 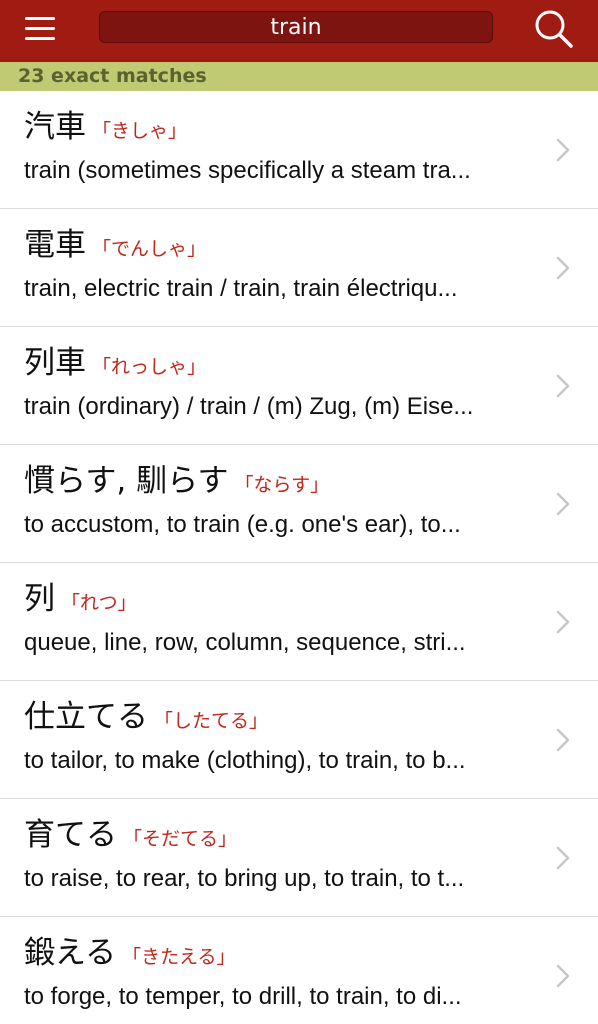 I want to click on match-count-label: 23 exact matches, so click(x=112, y=76).